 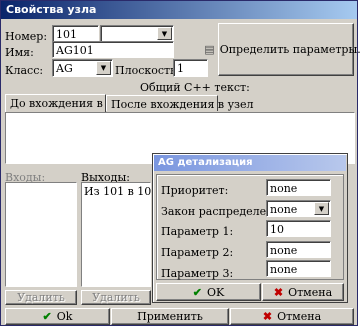 I want to click on cpp-text-header: Общий C++ текст:, so click(x=195, y=87).